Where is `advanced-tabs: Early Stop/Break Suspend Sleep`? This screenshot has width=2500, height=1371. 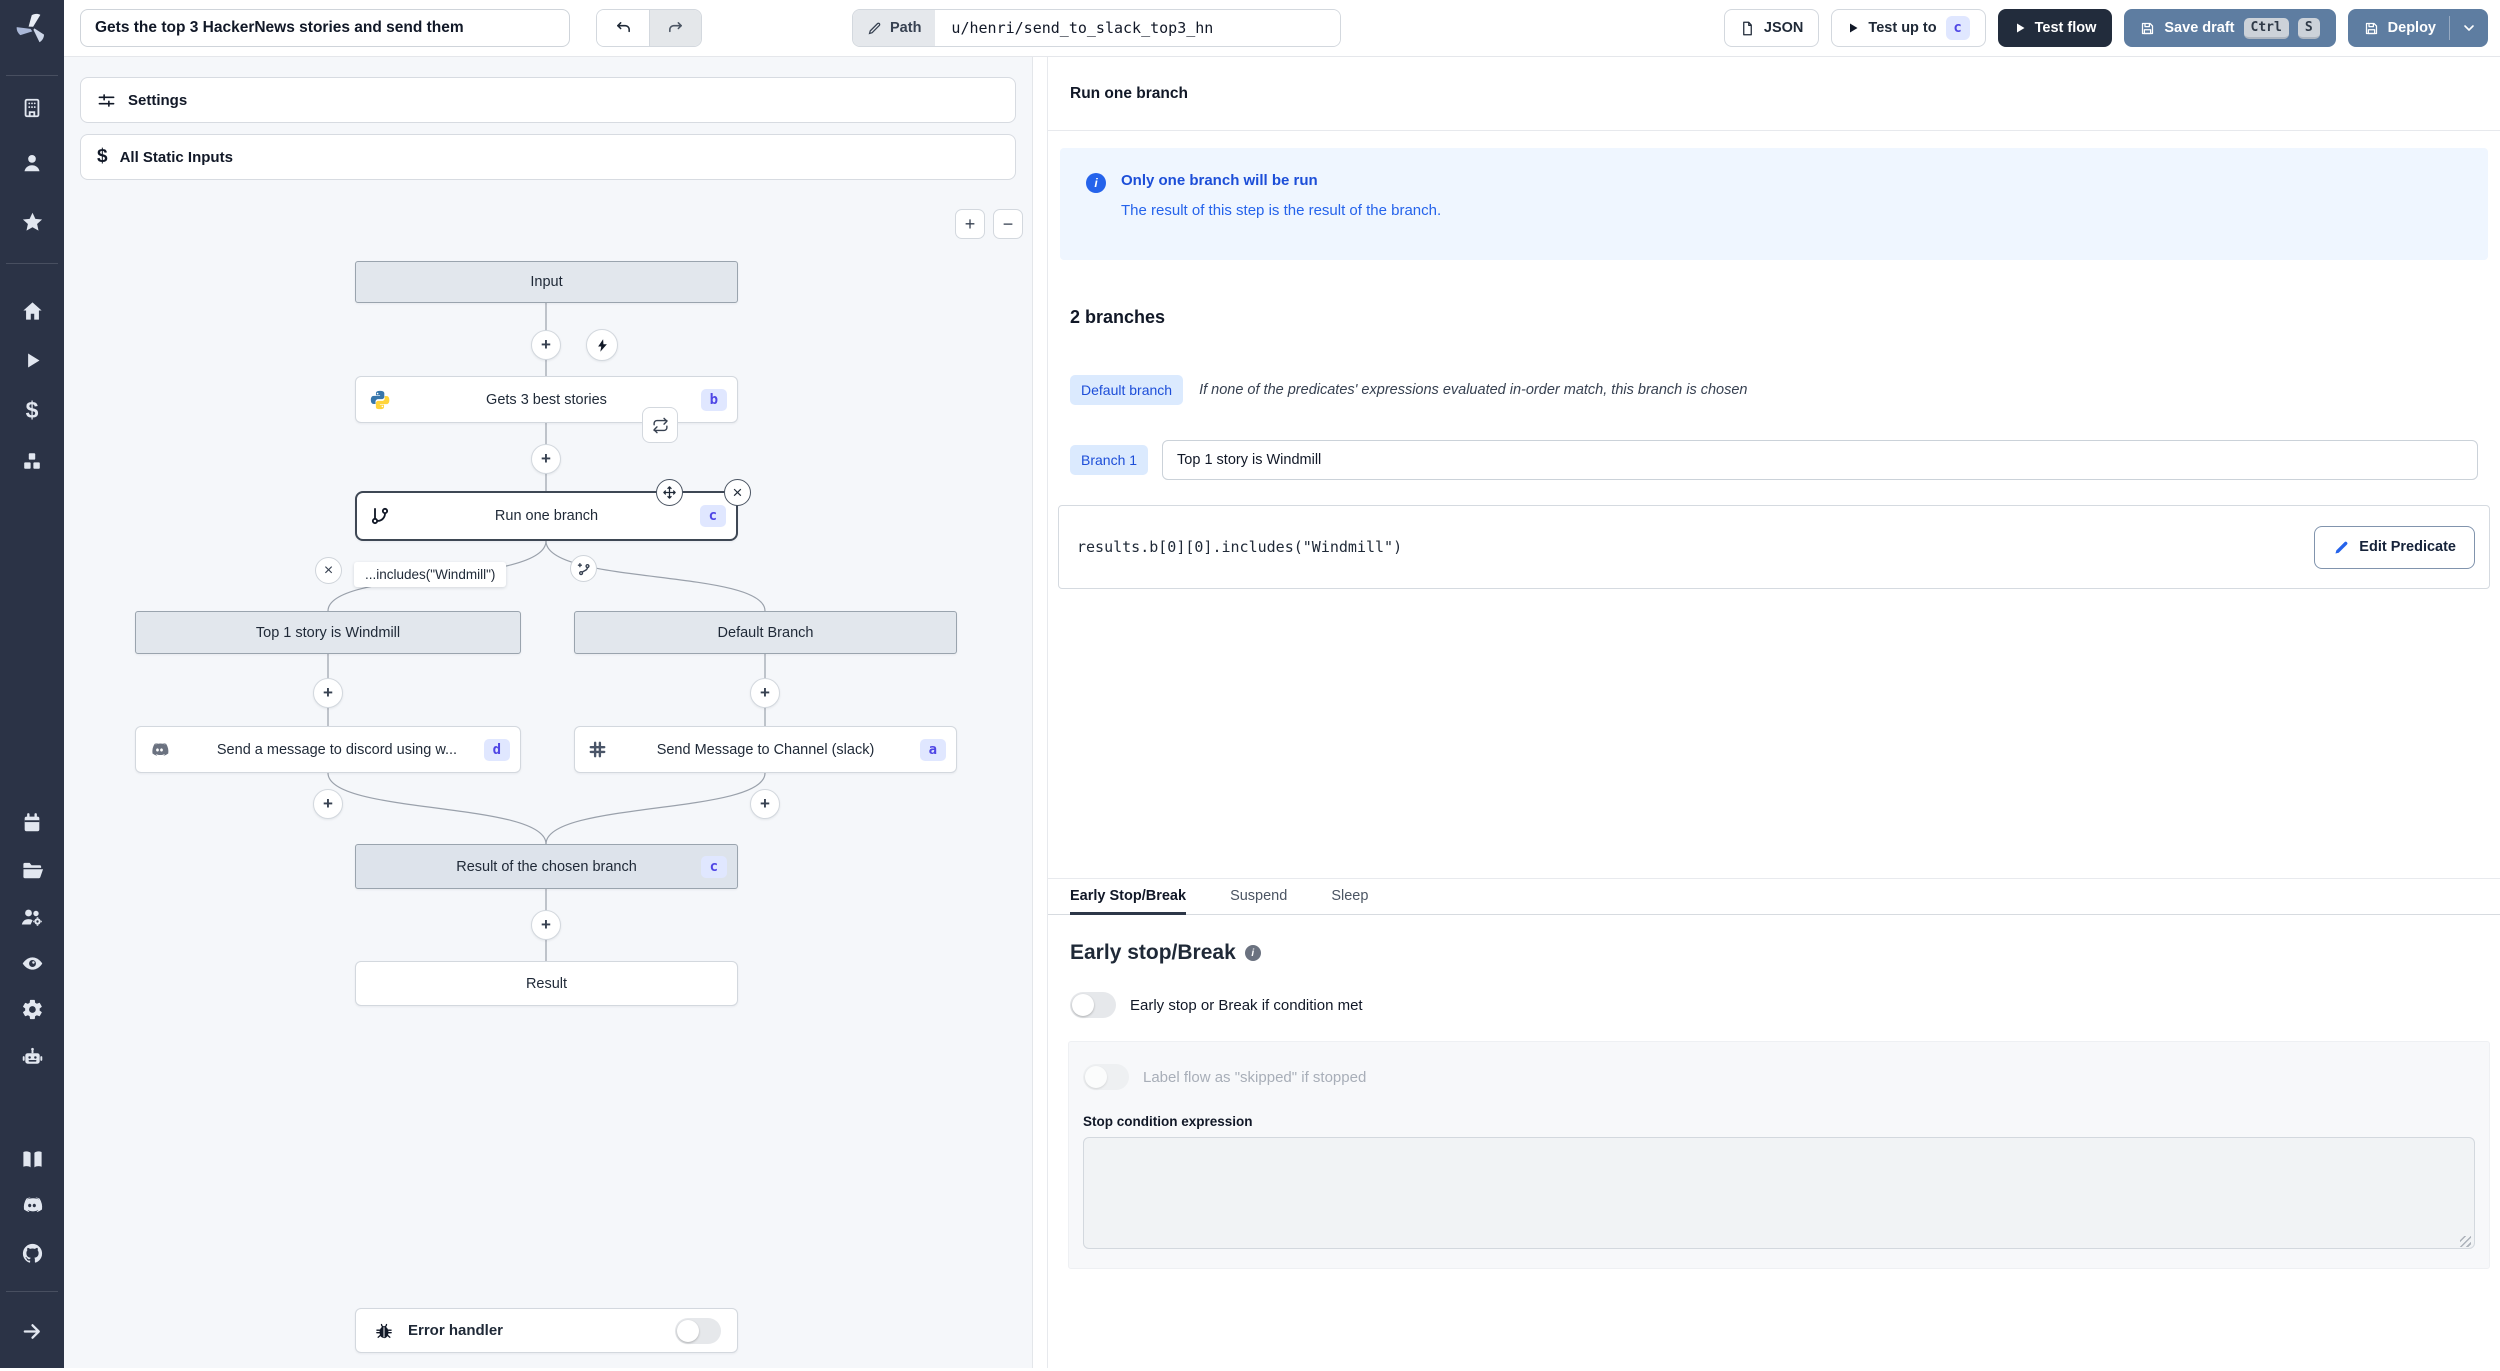
advanced-tabs: Early Stop/Break Suspend Sleep is located at coordinates (1774, 896).